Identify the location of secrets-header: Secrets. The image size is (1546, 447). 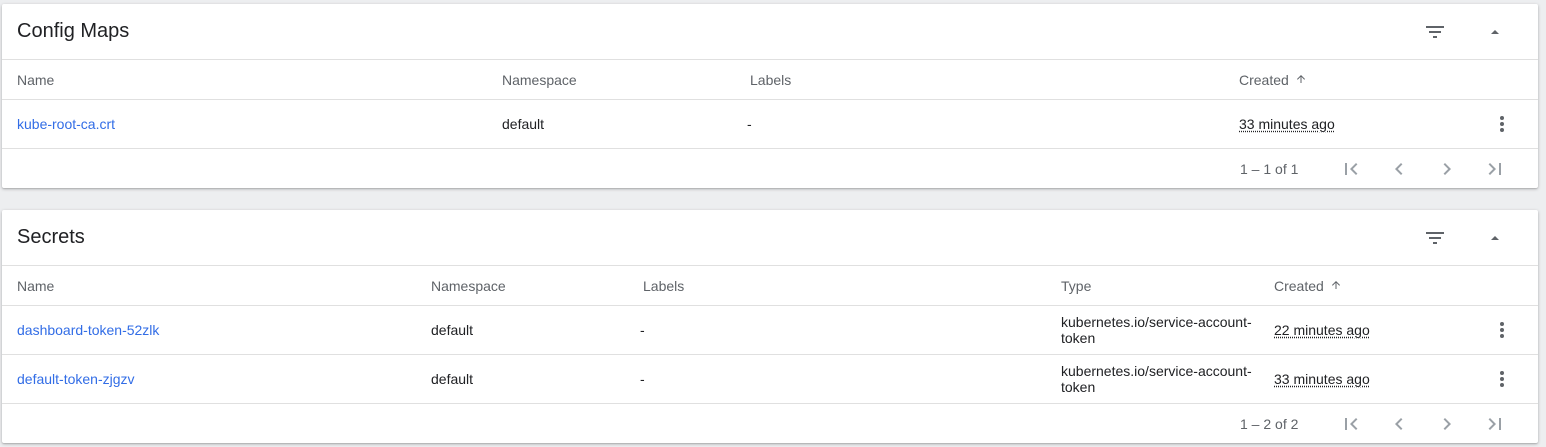
(770, 238).